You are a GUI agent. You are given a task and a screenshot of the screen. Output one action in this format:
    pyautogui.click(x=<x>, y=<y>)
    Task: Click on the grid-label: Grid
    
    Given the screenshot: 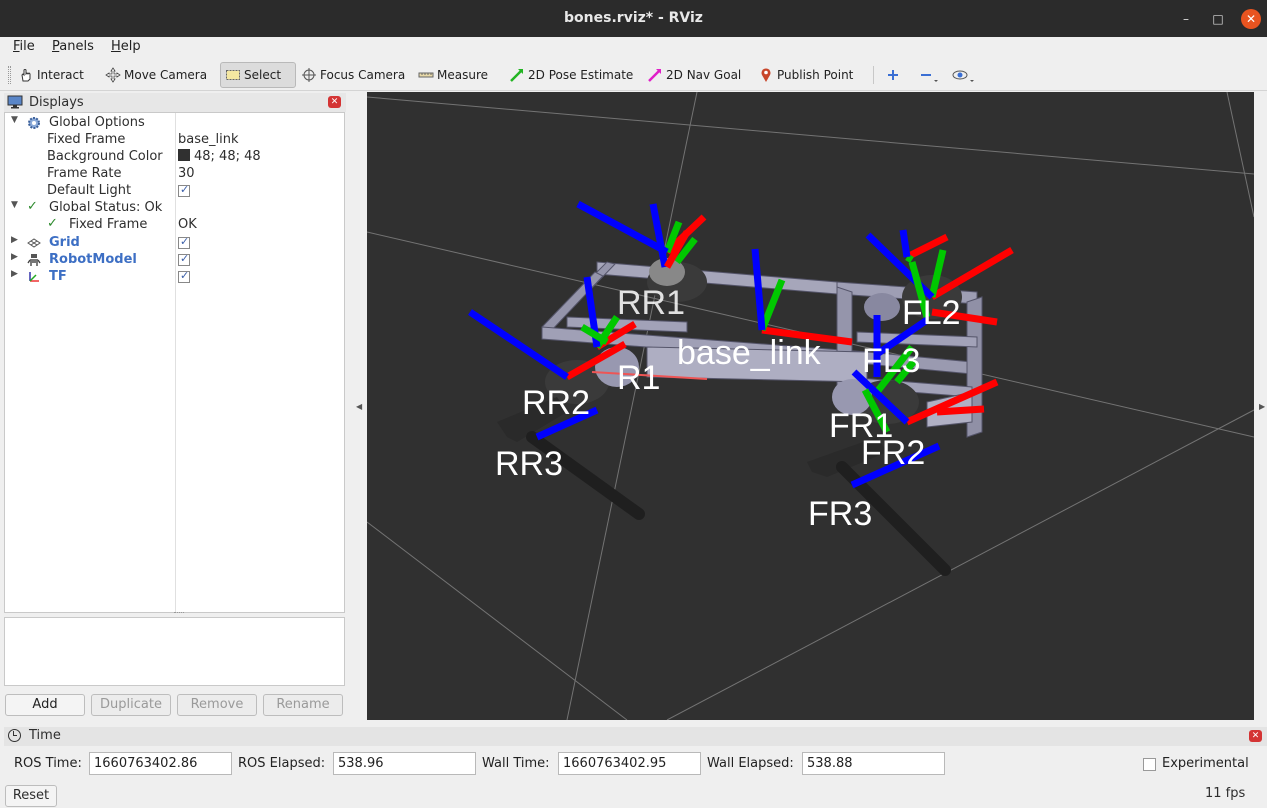 What is the action you would take?
    pyautogui.click(x=64, y=242)
    